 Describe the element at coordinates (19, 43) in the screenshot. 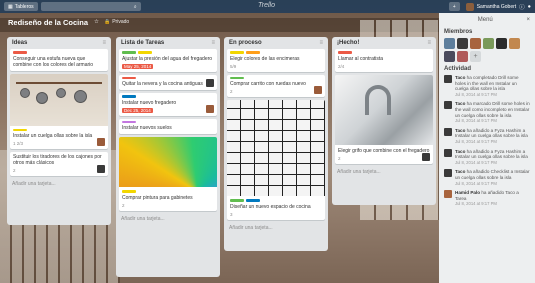

I see `list-title: Ideas` at that location.